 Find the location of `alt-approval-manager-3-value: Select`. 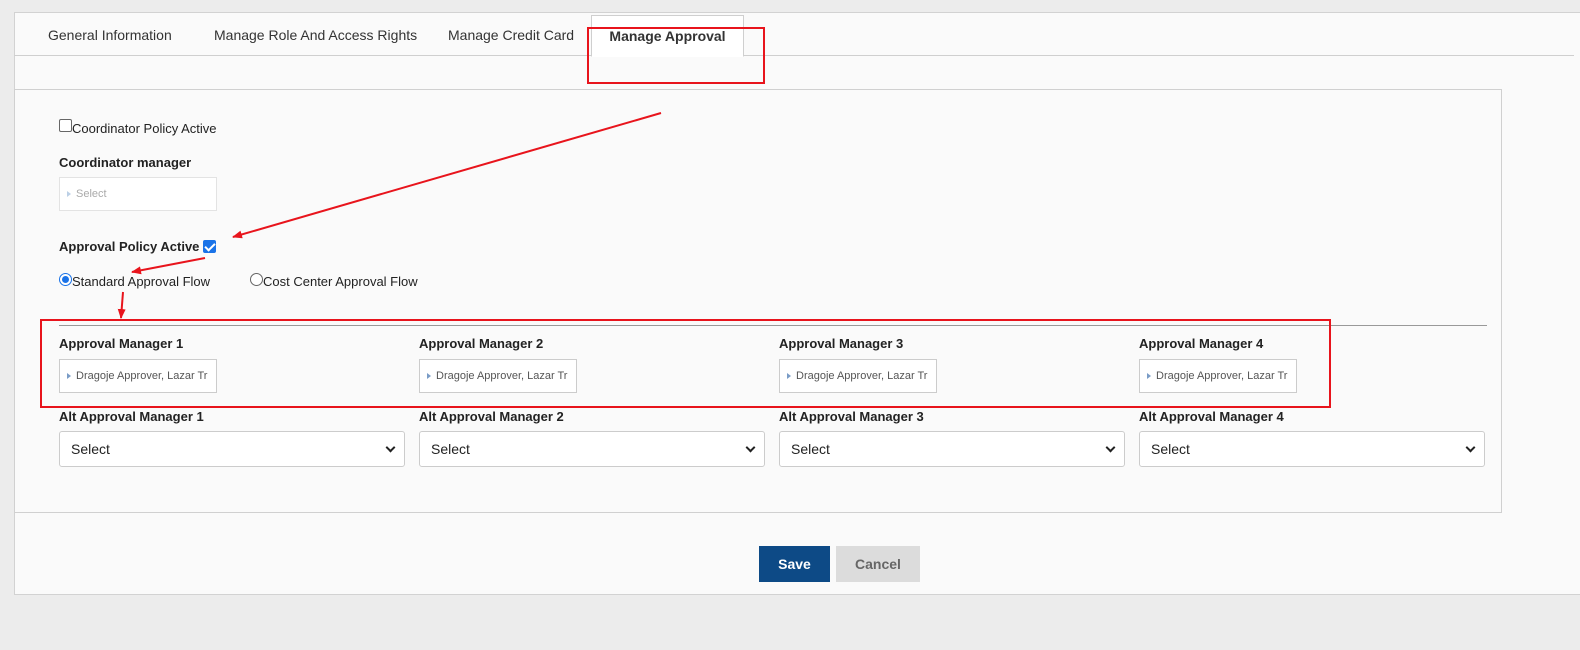

alt-approval-manager-3-value: Select is located at coordinates (810, 449).